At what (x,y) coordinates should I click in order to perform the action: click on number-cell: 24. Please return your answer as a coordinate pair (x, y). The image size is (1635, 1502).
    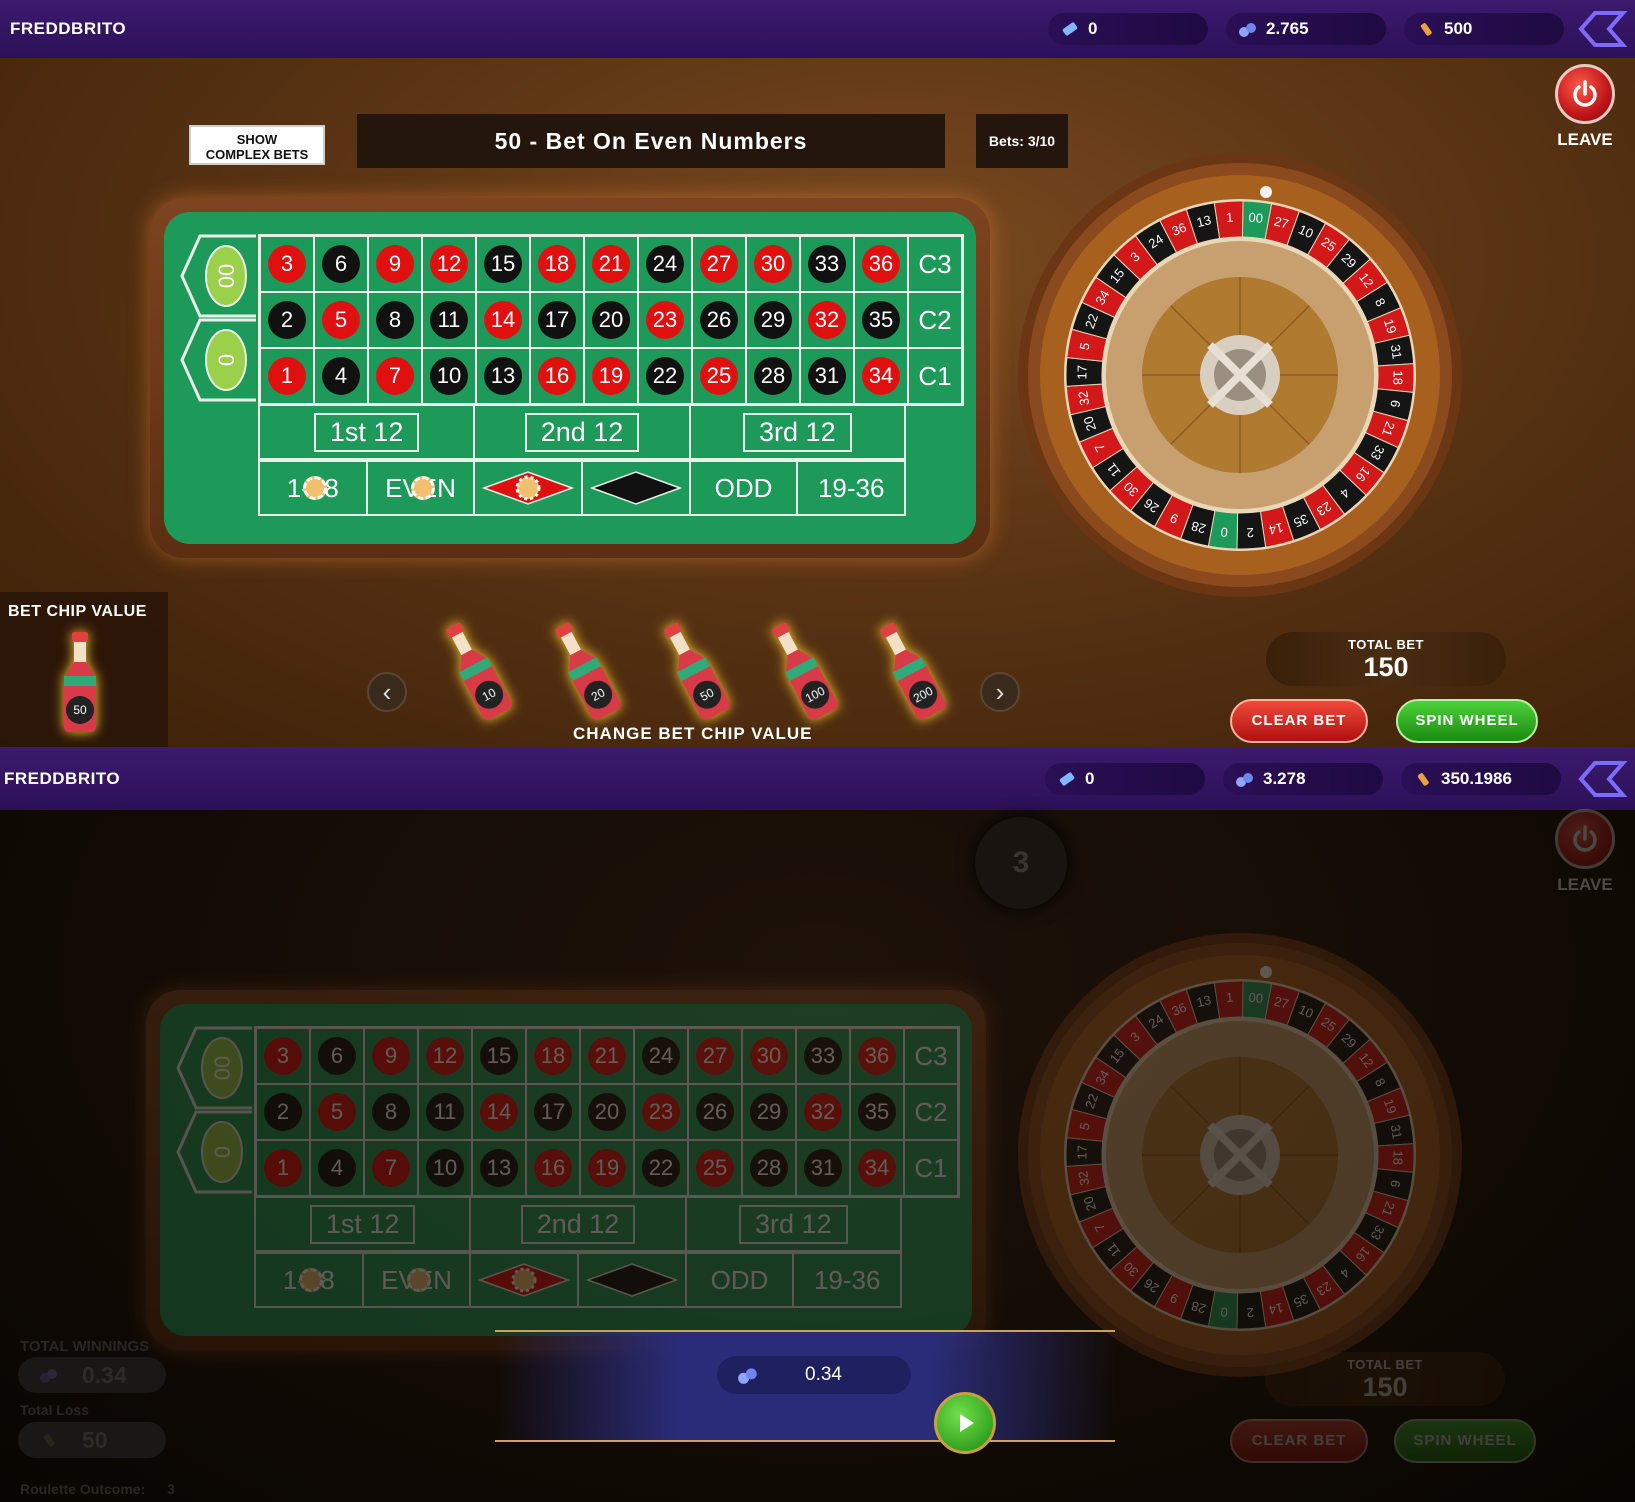
    Looking at the image, I should click on (665, 264).